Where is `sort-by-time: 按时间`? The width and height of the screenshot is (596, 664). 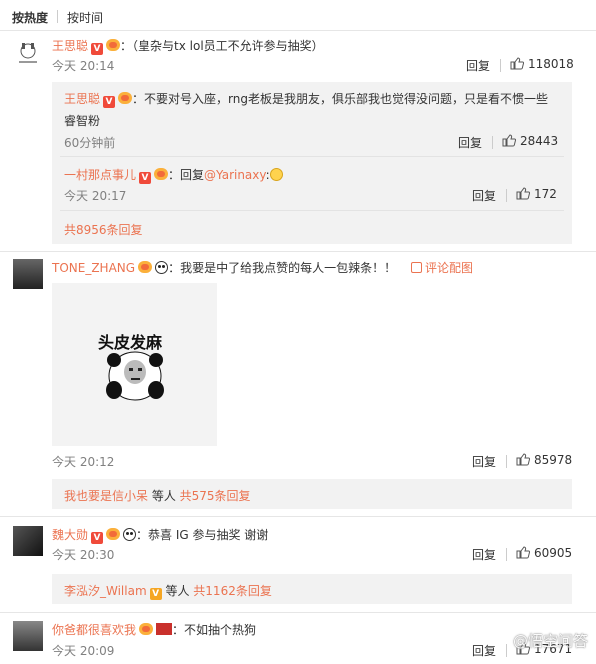 sort-by-time: 按时间 is located at coordinates (85, 17).